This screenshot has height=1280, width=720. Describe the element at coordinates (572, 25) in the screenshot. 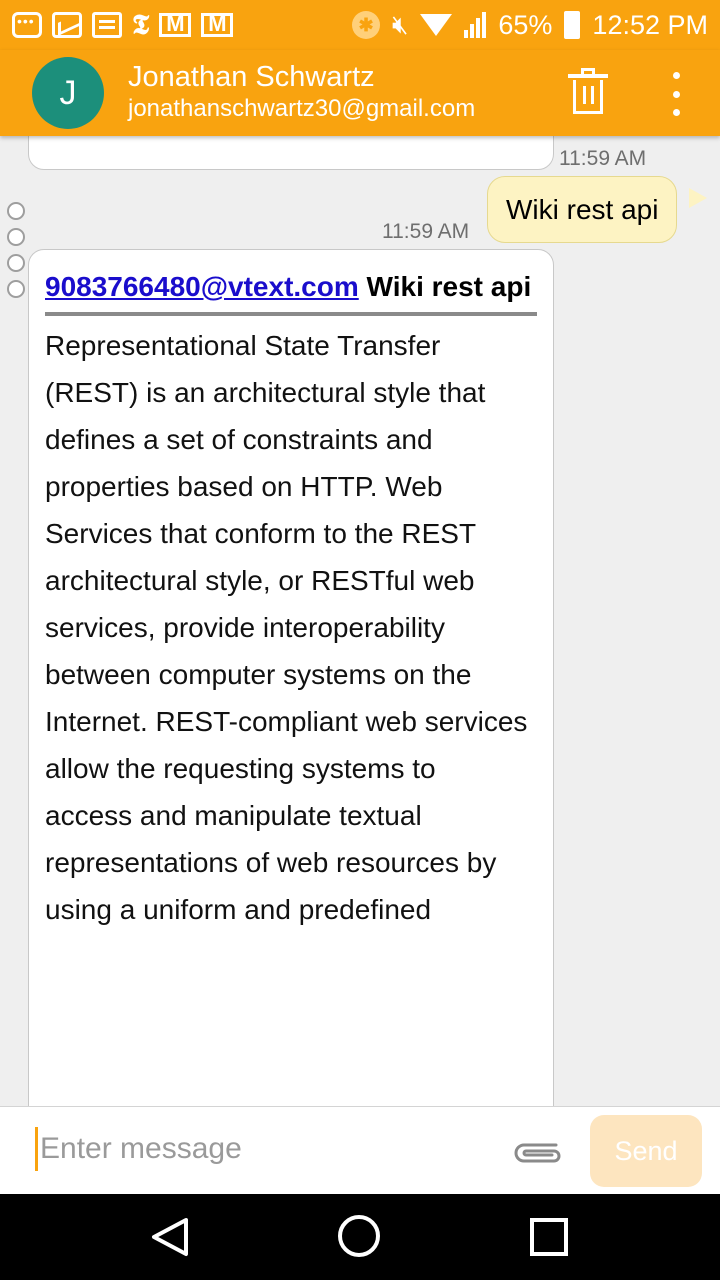

I see `battery-icon` at that location.